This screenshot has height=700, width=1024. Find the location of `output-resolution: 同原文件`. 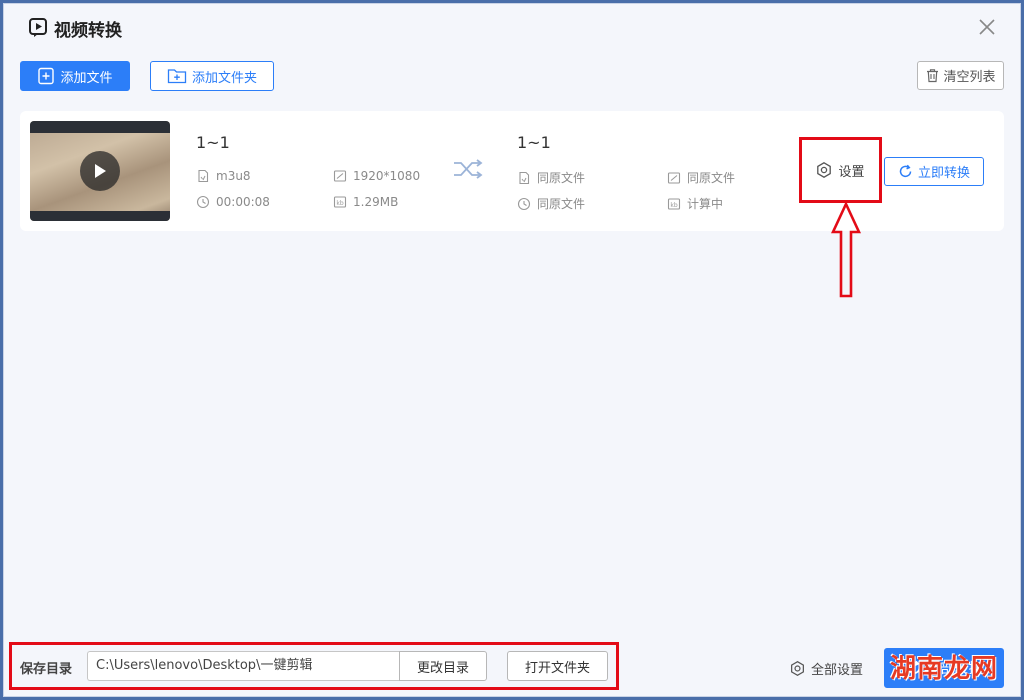

output-resolution: 同原文件 is located at coordinates (701, 177).